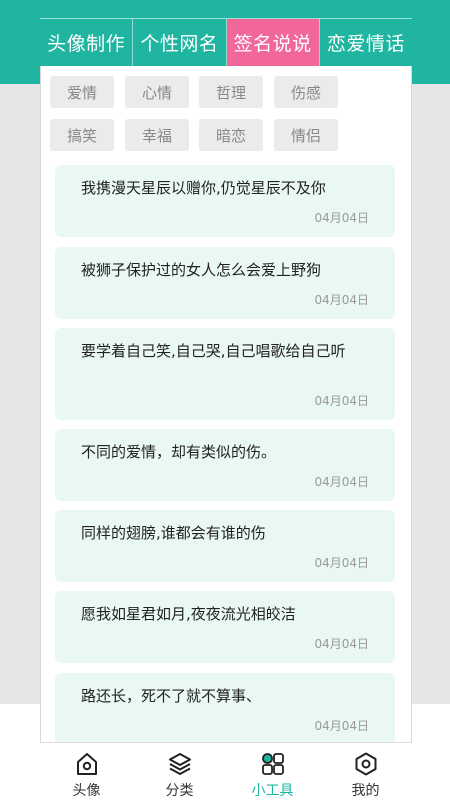  What do you see at coordinates (82, 135) in the screenshot?
I see `tag-funny: 搞笑` at bounding box center [82, 135].